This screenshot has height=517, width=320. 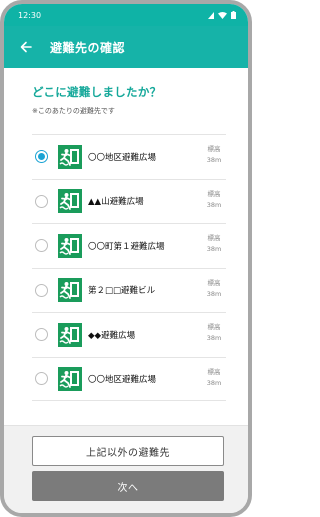 I want to click on page-title: 避難先の確認, so click(x=88, y=47).